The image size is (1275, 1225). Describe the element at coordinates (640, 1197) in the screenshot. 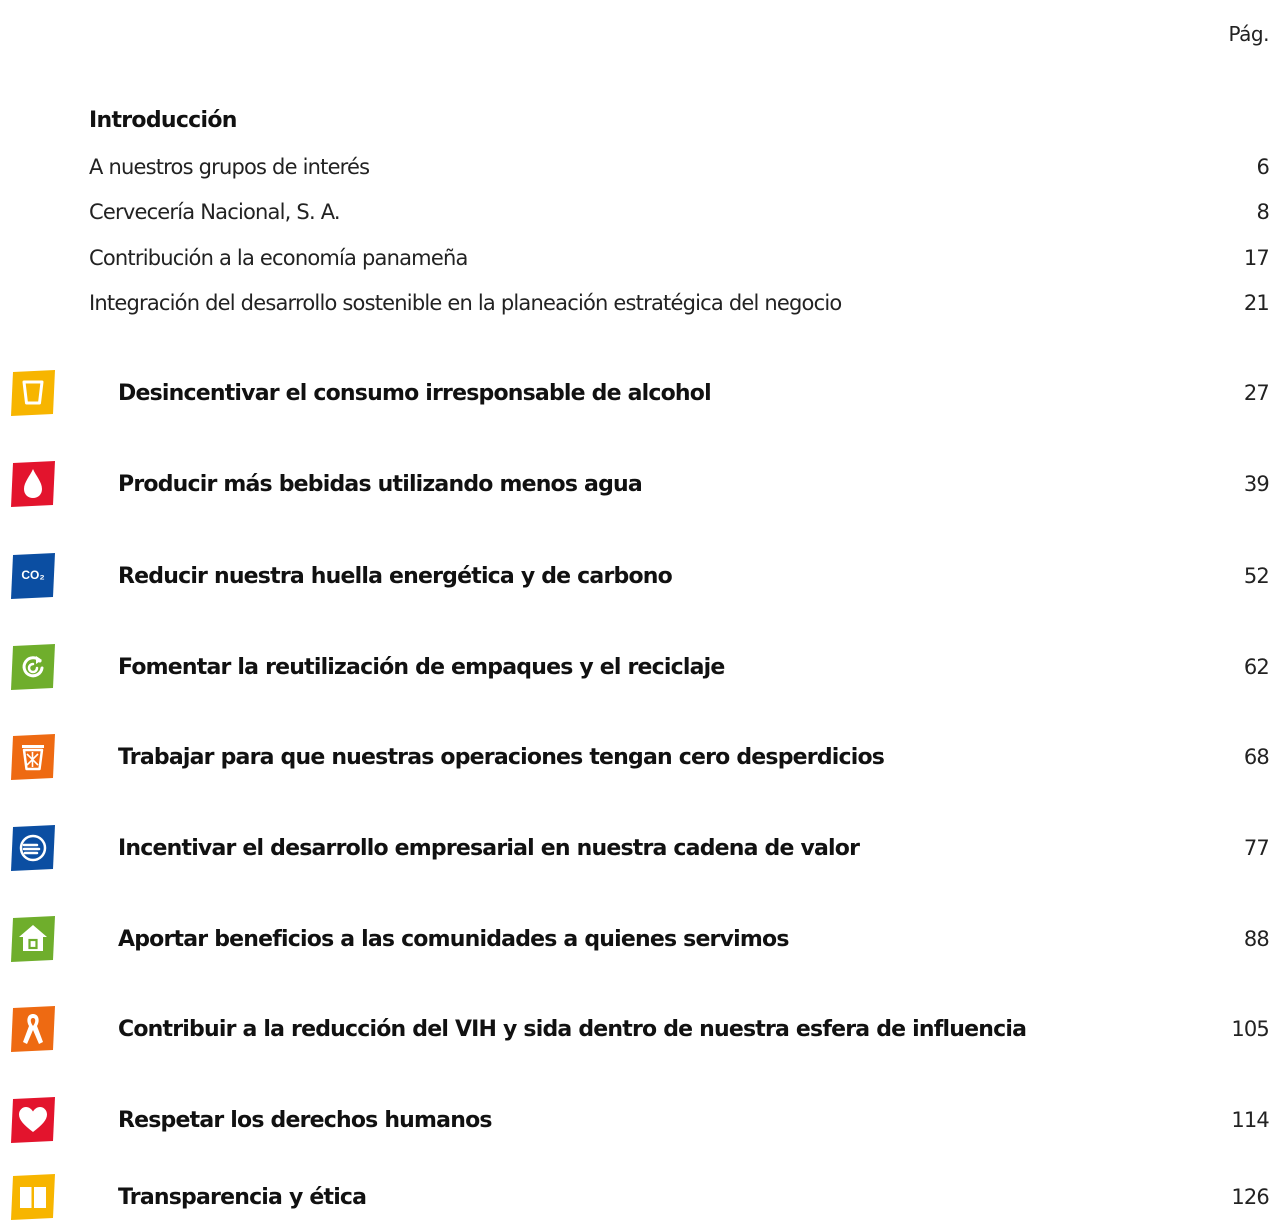

I see `toc-section: Transparencia y ética 126` at that location.